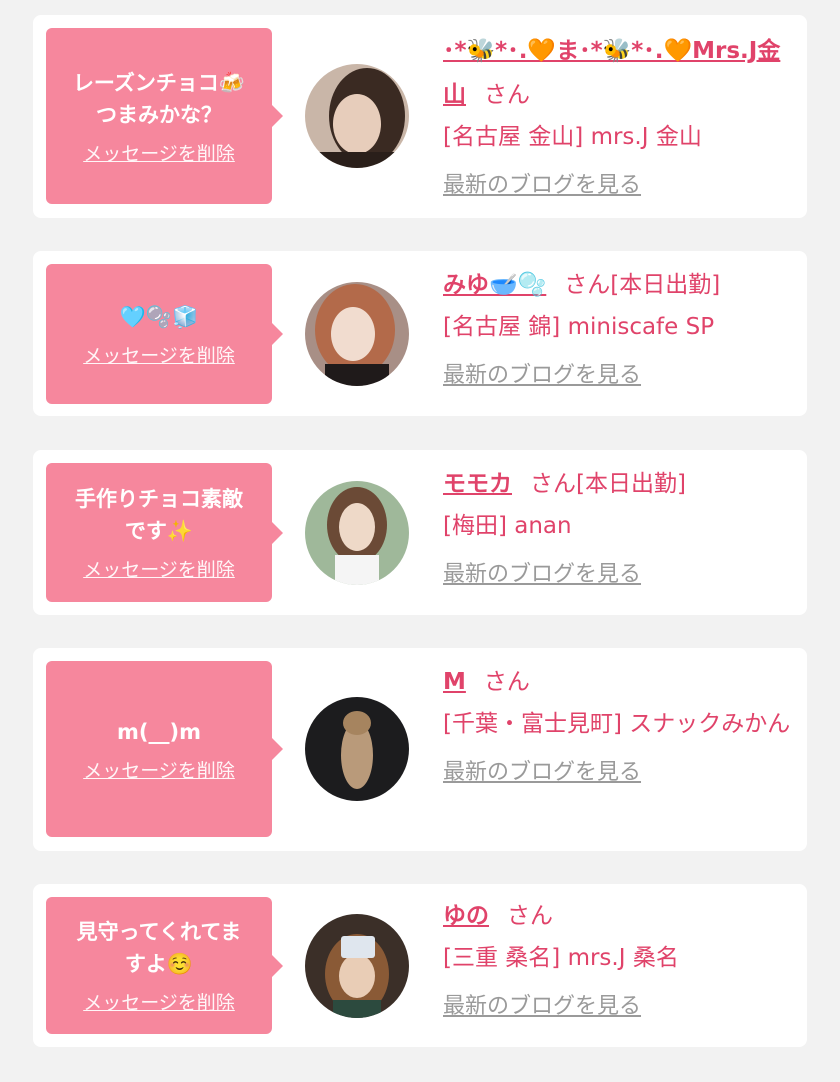 The height and width of the screenshot is (1082, 840). Describe the element at coordinates (159, 316) in the screenshot. I see `message-text: 🩵🫧🧊` at that location.